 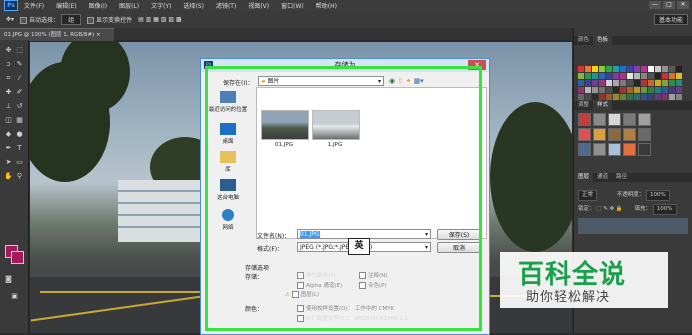 What do you see at coordinates (228, 162) in the screenshot?
I see `place-libraries: 库` at bounding box center [228, 162].